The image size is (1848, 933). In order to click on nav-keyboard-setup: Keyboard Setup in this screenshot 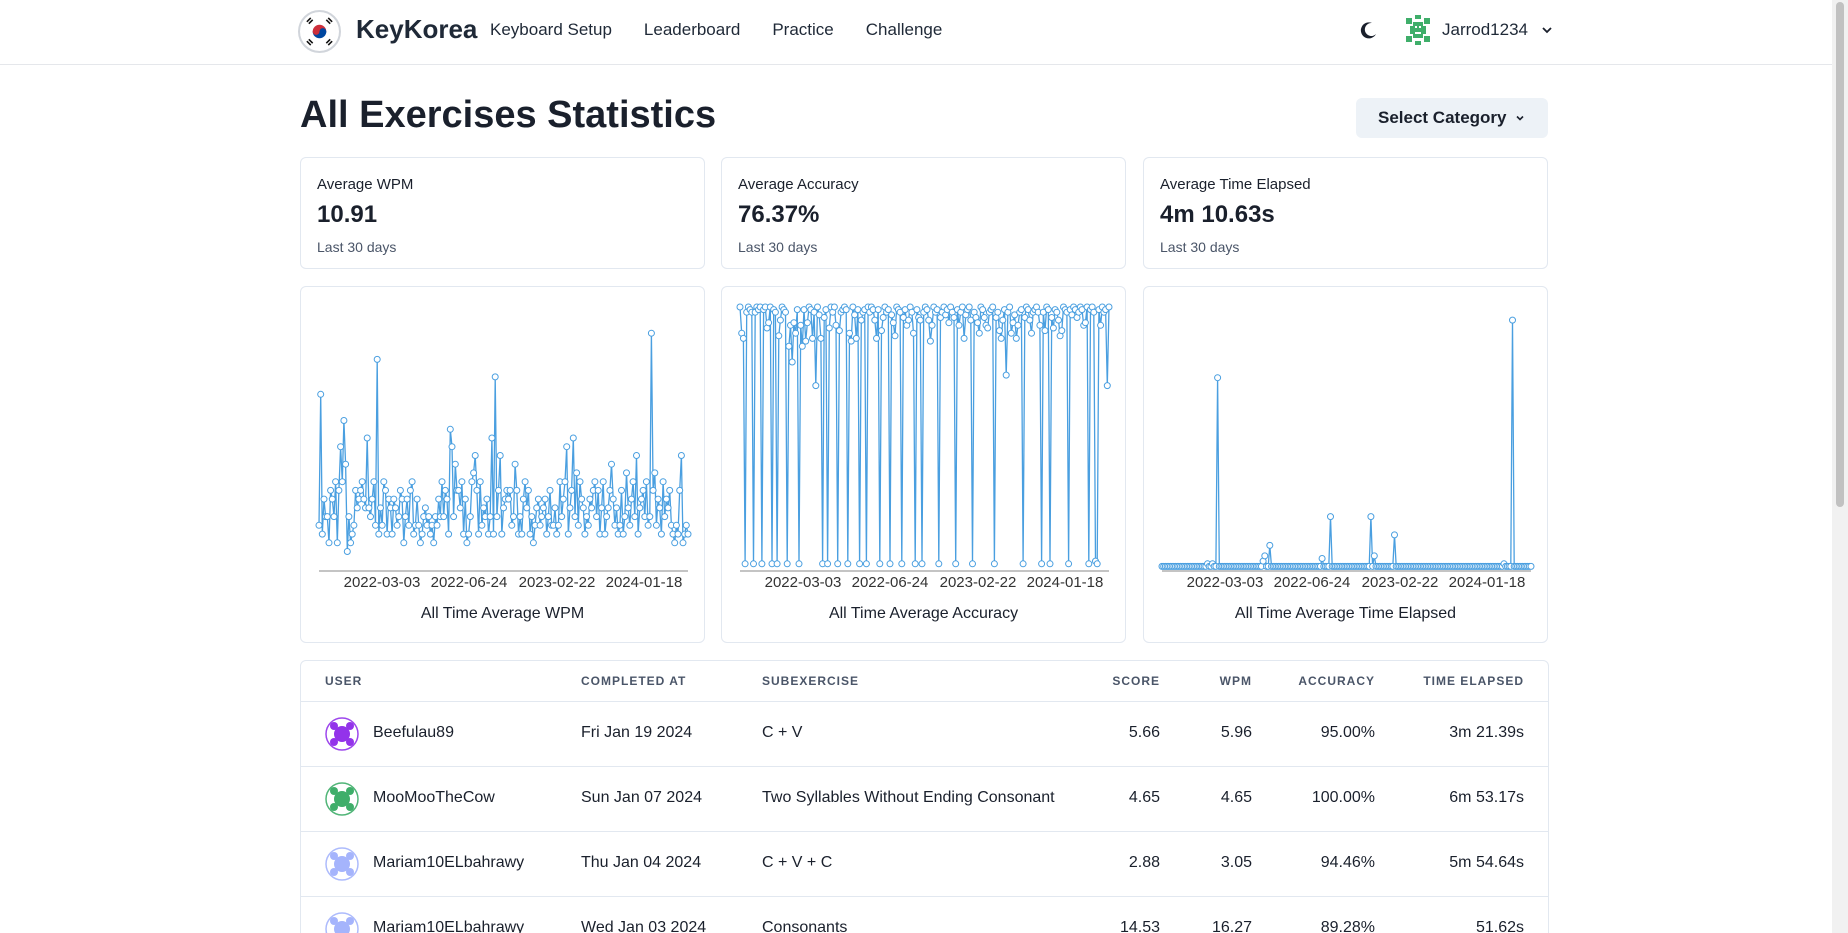, I will do `click(551, 30)`.